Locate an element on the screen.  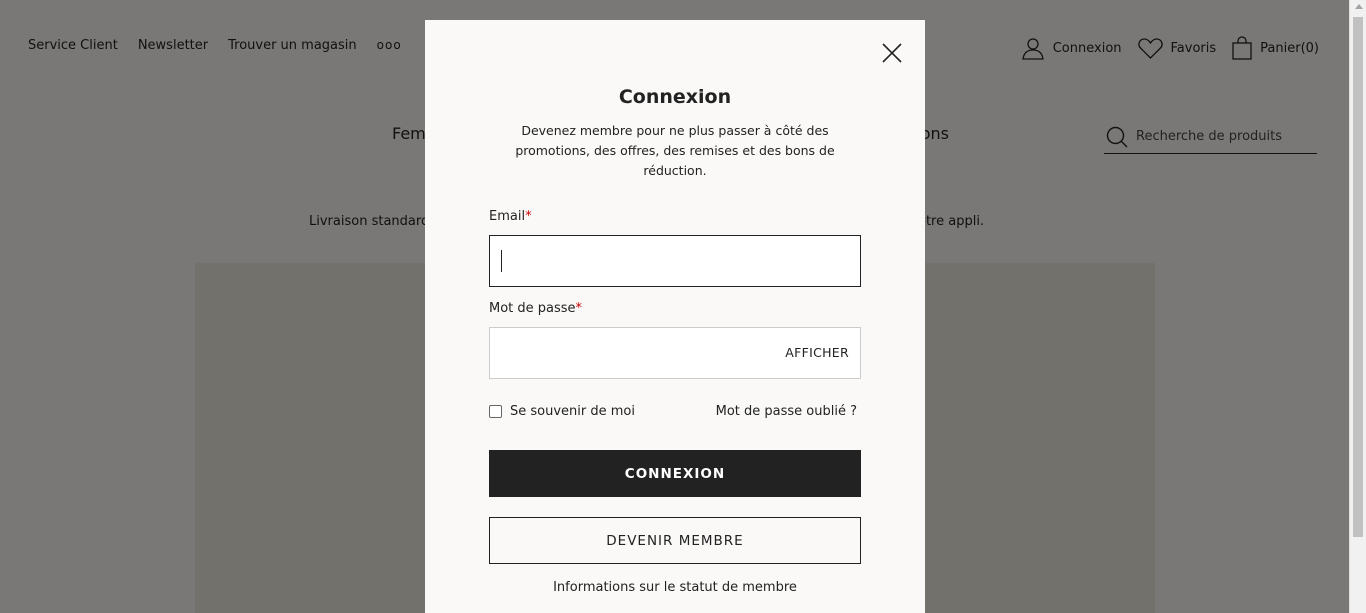
scroll-up-arrow-icon is located at coordinates (1359, 6).